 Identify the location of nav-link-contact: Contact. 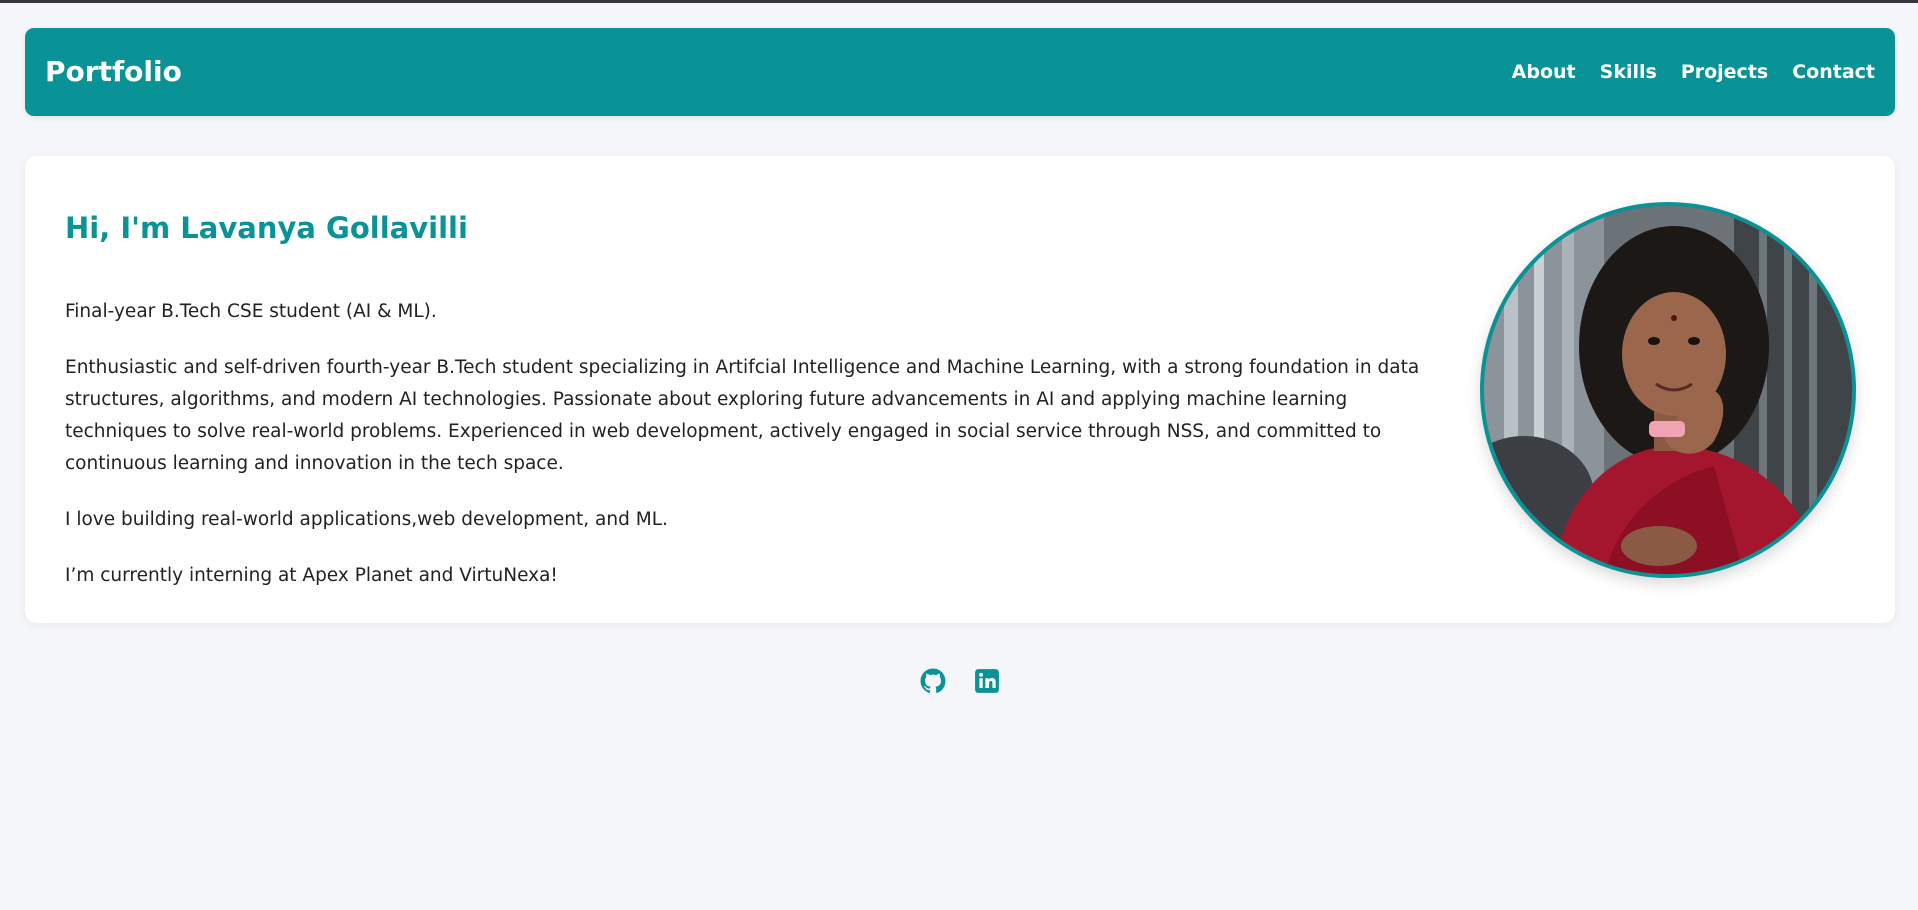
(1833, 72).